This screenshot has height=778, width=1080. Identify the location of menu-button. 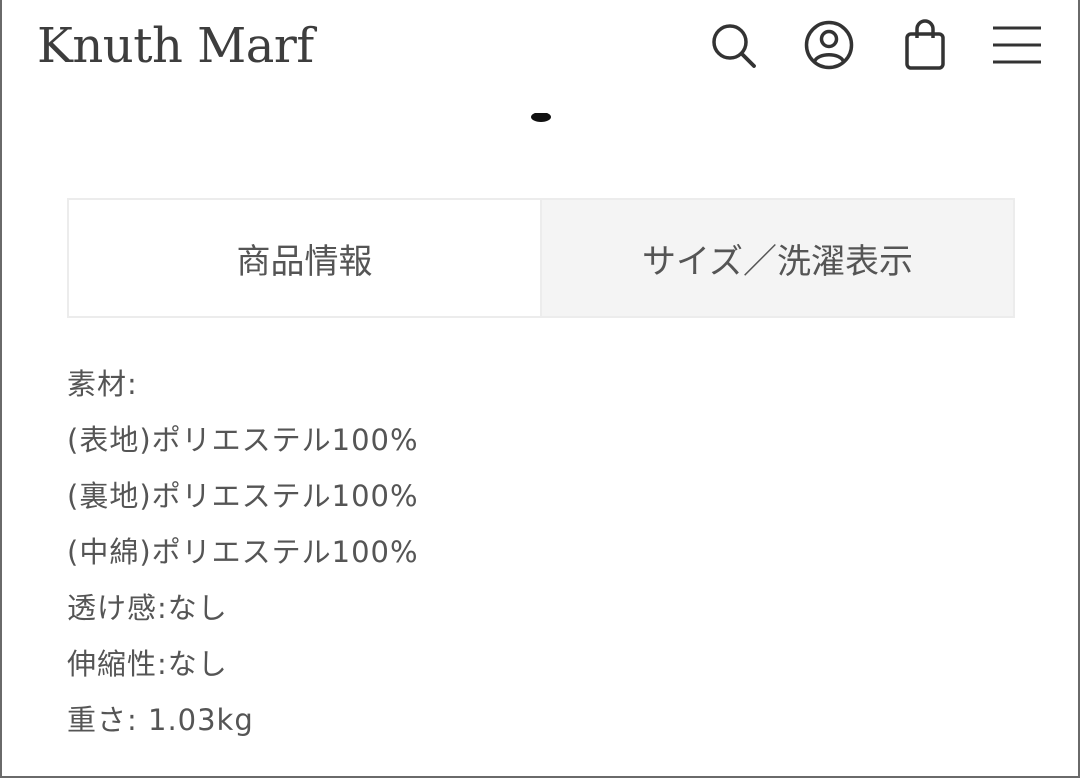
(1017, 45).